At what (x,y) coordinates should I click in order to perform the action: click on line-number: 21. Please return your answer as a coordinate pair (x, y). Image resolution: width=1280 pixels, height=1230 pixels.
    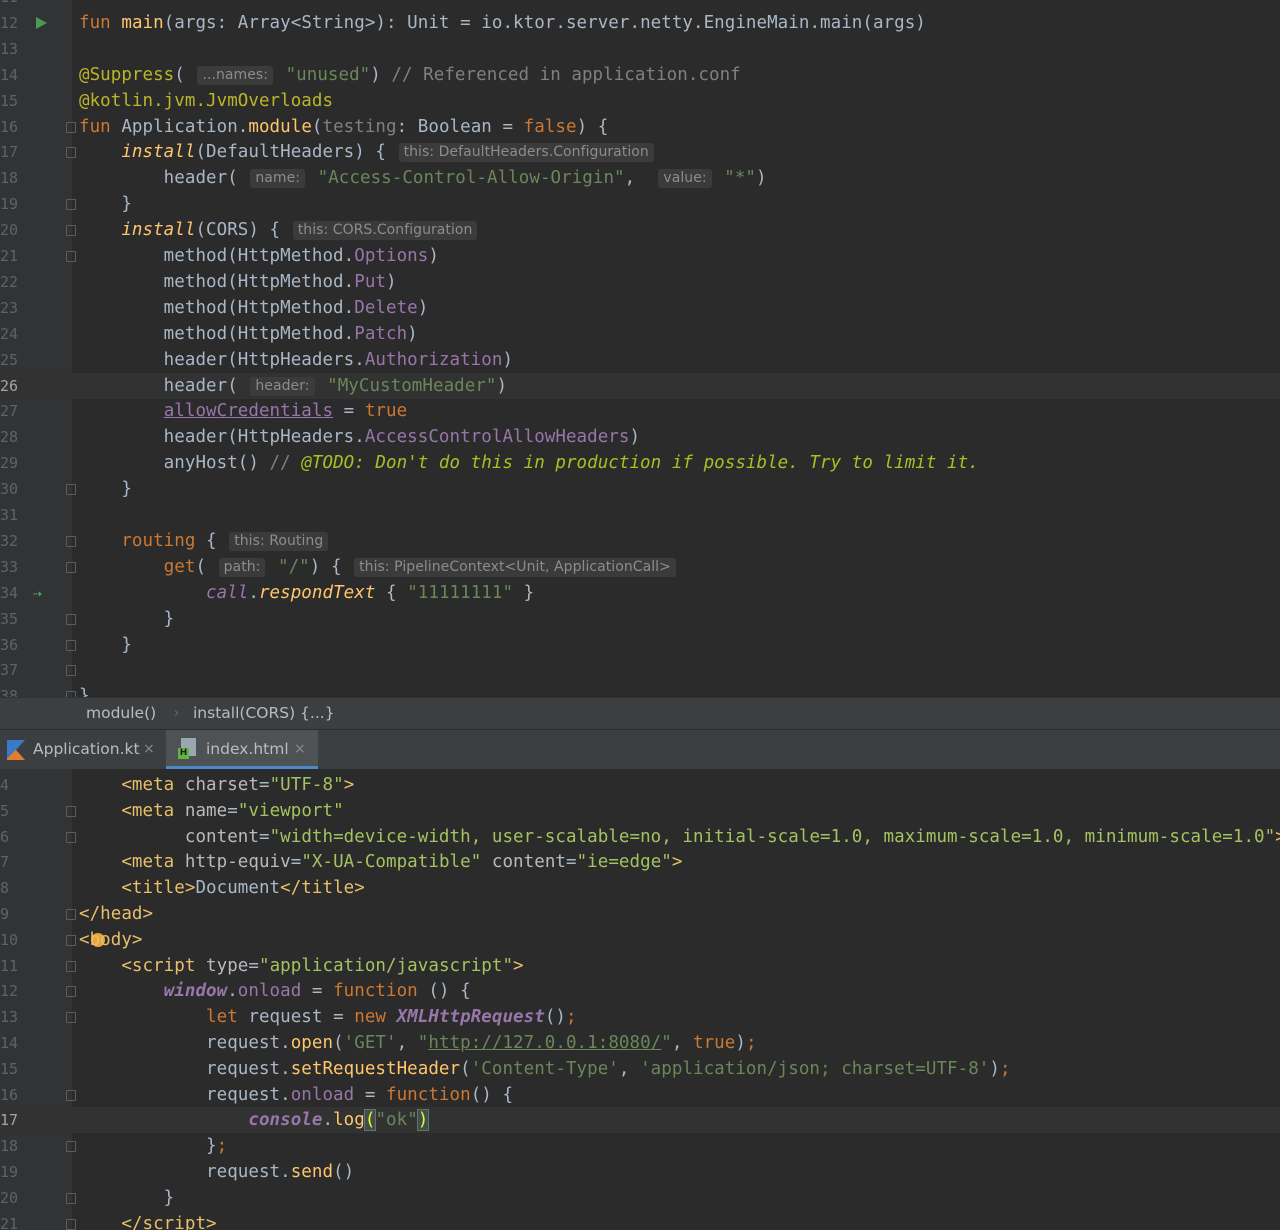
    Looking at the image, I should click on (11, 1220).